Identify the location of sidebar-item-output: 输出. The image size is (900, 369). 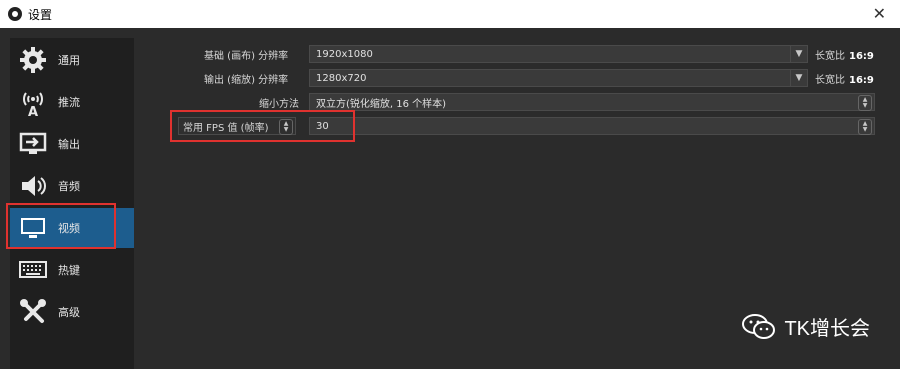
(72, 144).